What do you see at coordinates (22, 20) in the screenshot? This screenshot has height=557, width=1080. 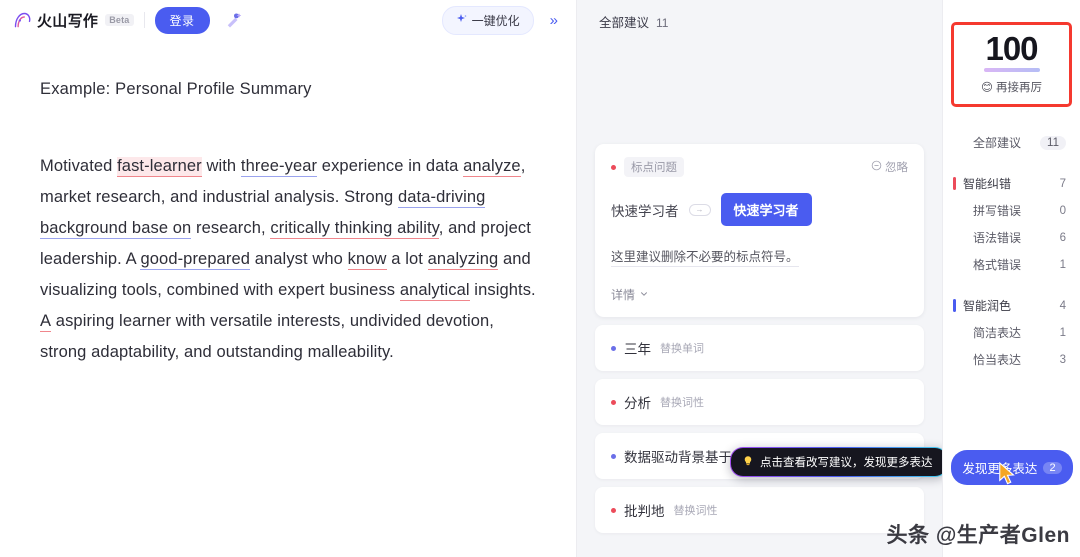 I see `volcano-logo-icon` at bounding box center [22, 20].